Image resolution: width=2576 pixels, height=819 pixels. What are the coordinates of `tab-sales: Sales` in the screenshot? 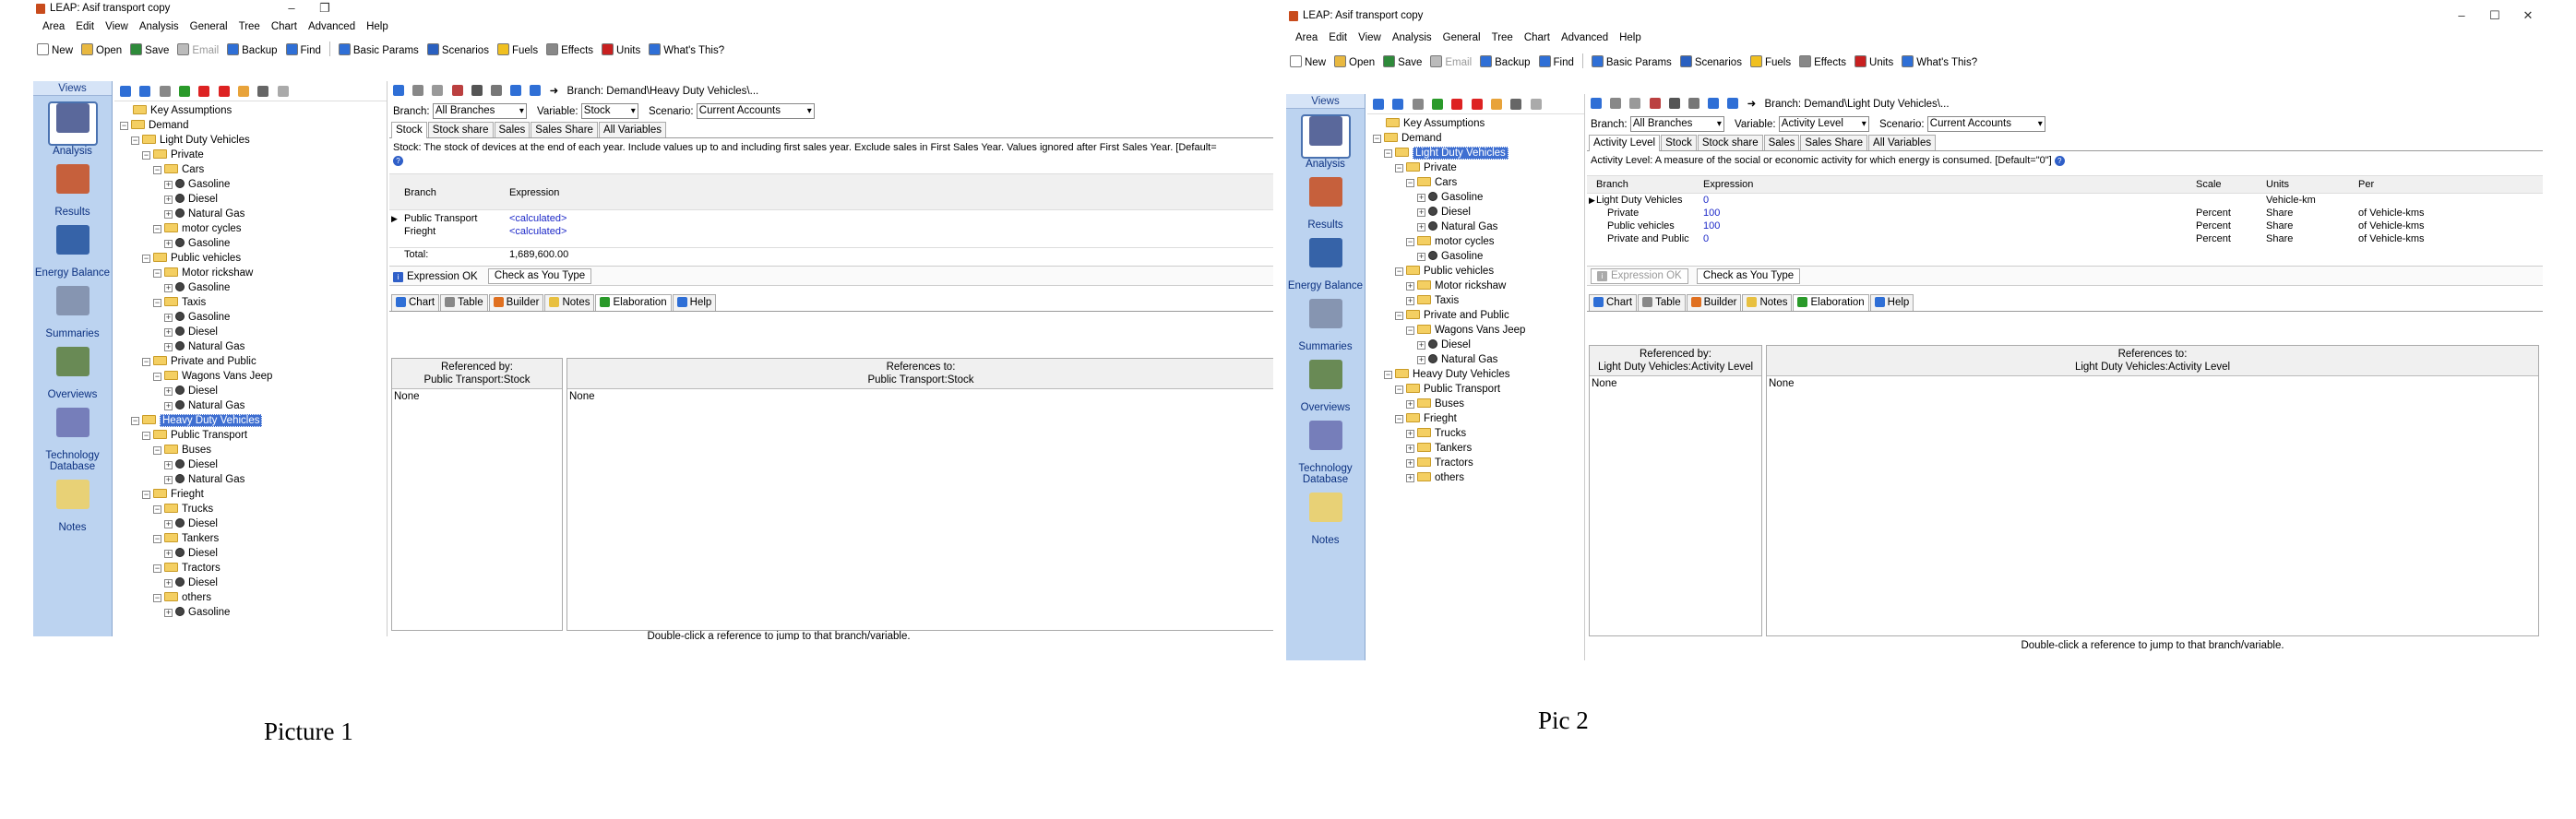 It's located at (512, 129).